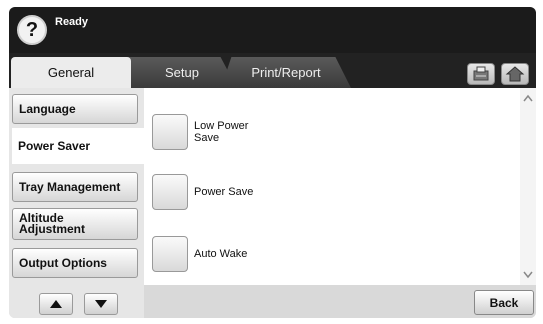 The height and width of the screenshot is (324, 543). I want to click on chevron-down-icon, so click(528, 275).